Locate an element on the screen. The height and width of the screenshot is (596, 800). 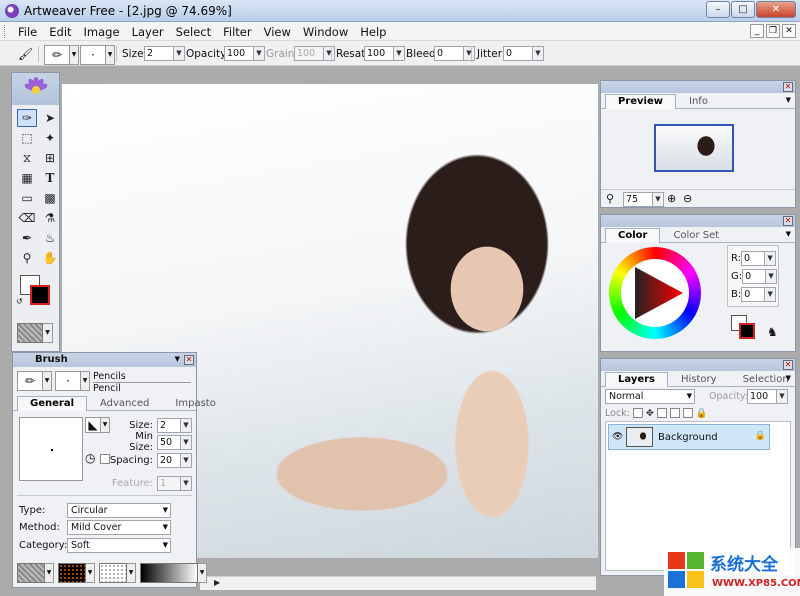
menu-filter: Filter is located at coordinates (237, 32).